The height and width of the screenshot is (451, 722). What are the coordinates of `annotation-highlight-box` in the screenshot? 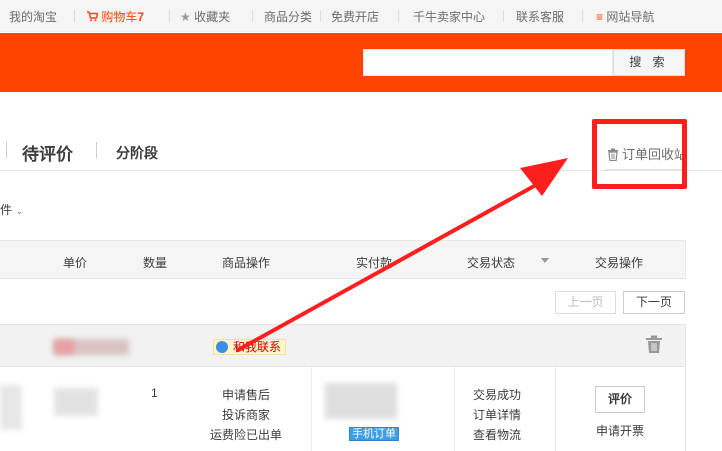 It's located at (639, 154).